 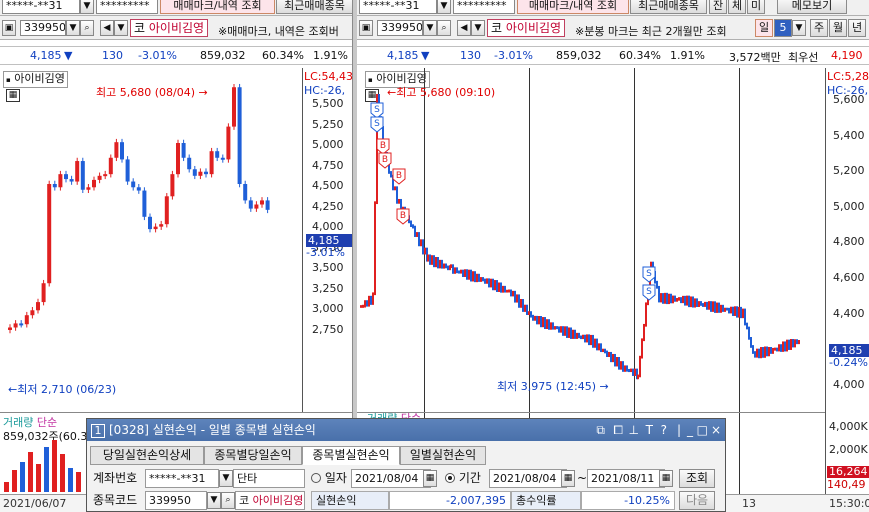 I want to click on right-high-annotation: ←최고 5,680 (09:10), so click(x=441, y=92).